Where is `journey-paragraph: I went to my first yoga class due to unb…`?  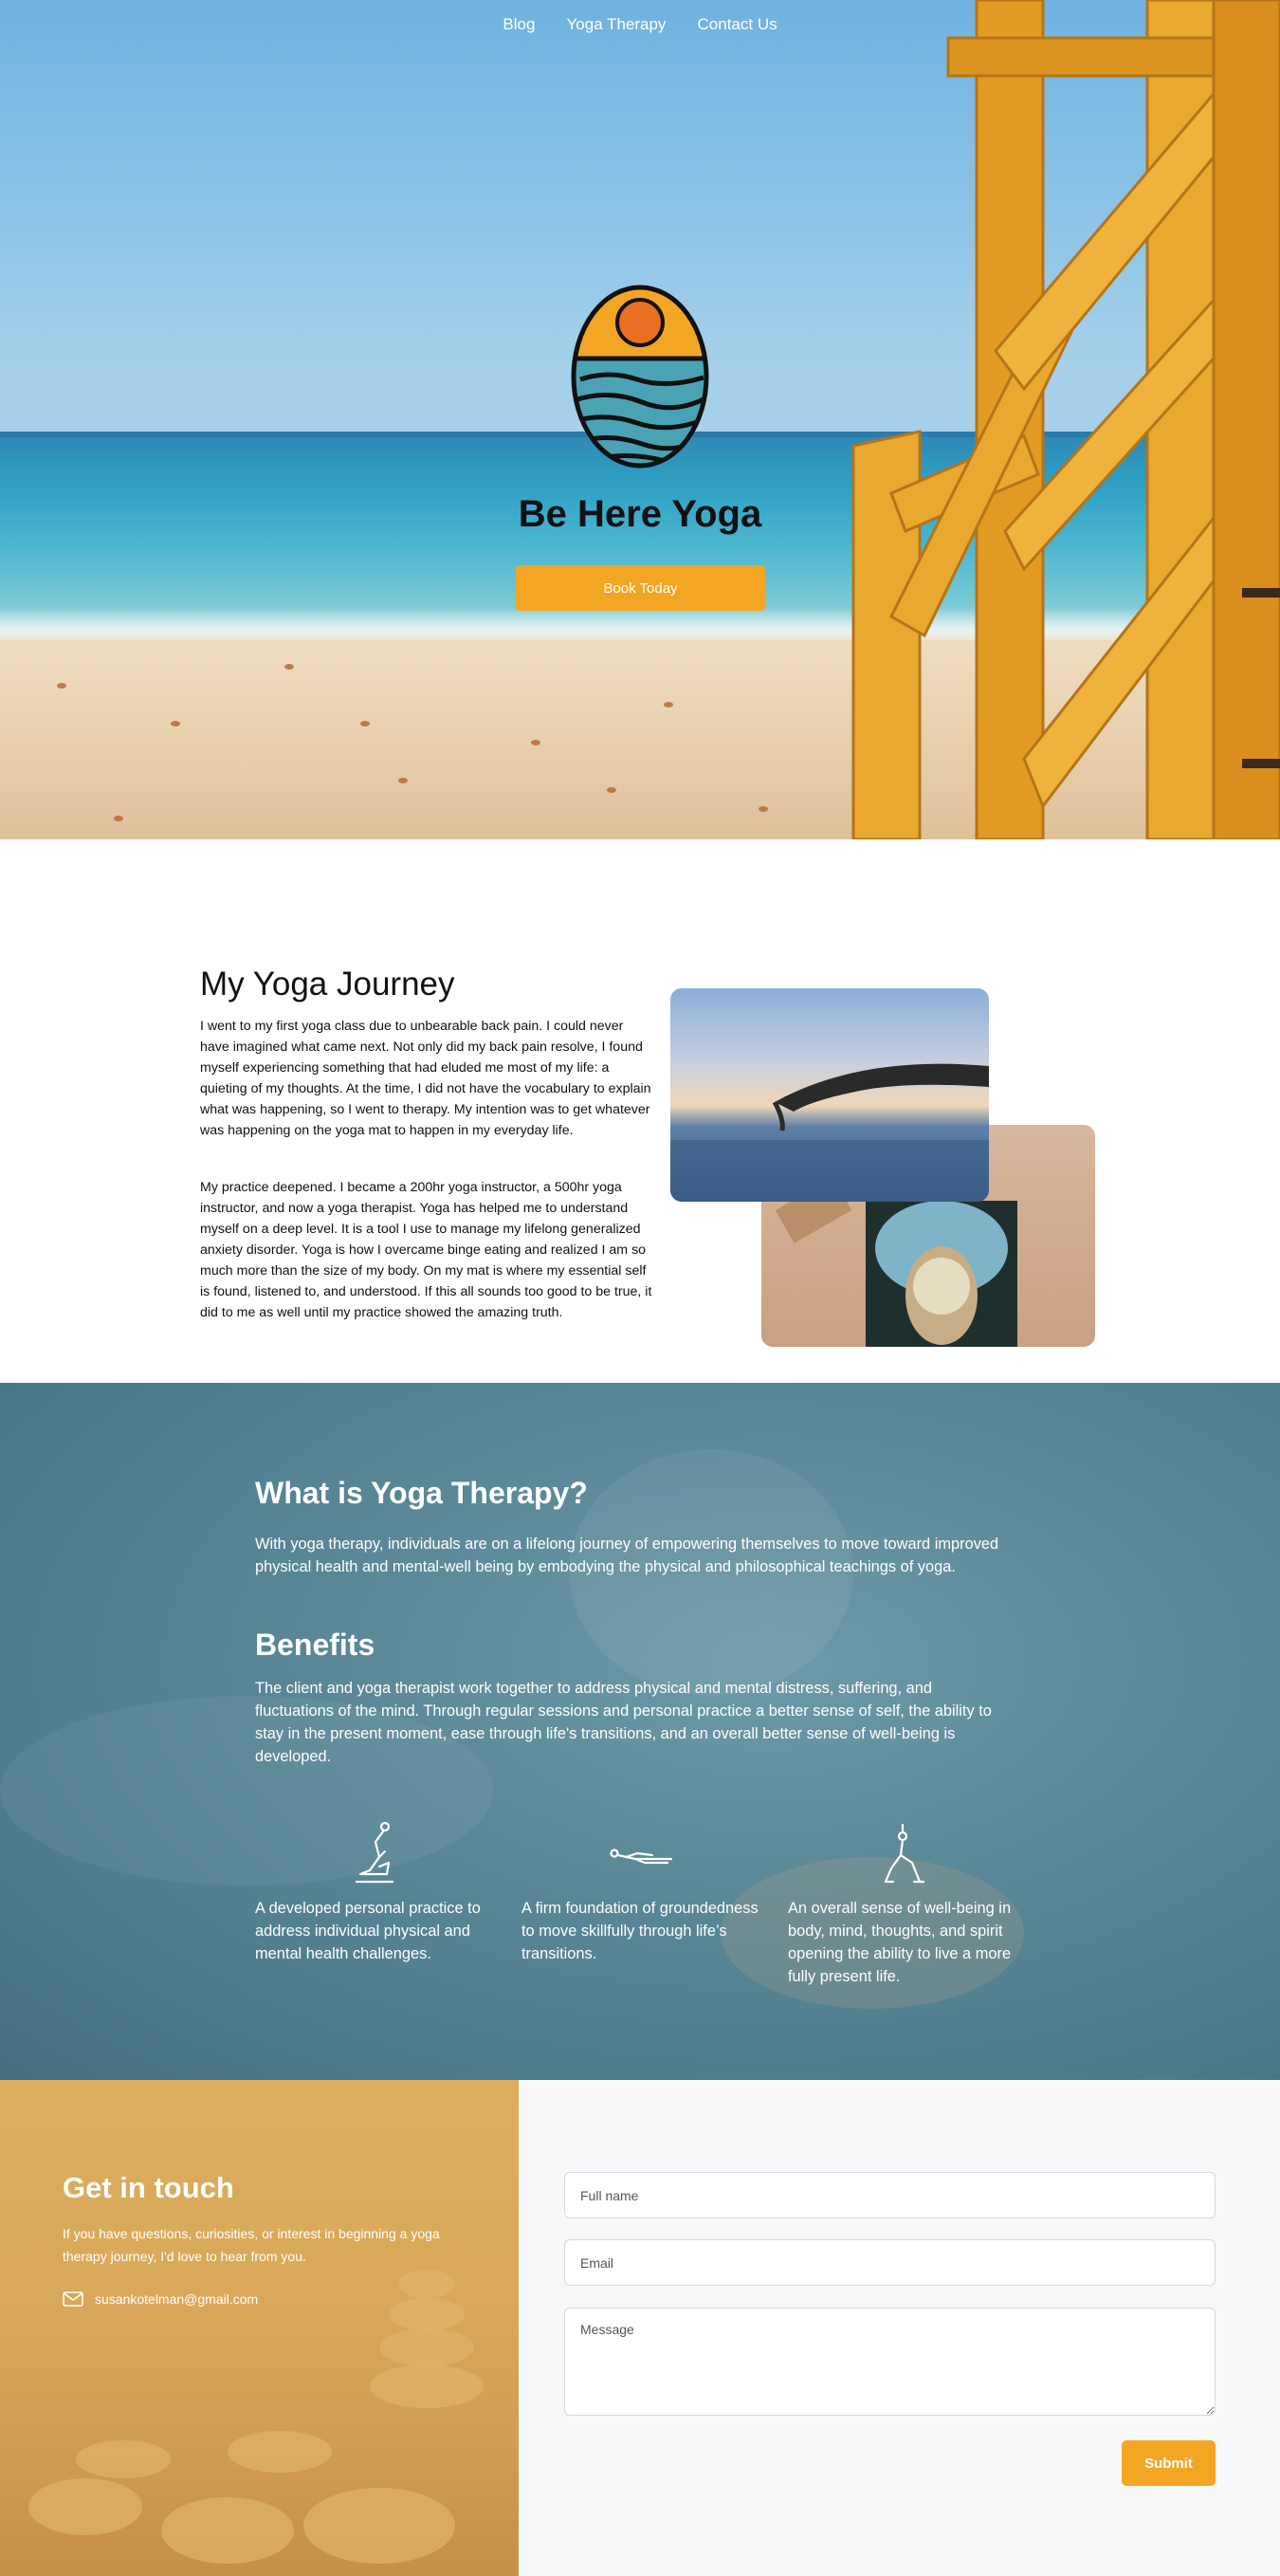
journey-paragraph: I went to my first yoga class due to unb… is located at coordinates (425, 1078).